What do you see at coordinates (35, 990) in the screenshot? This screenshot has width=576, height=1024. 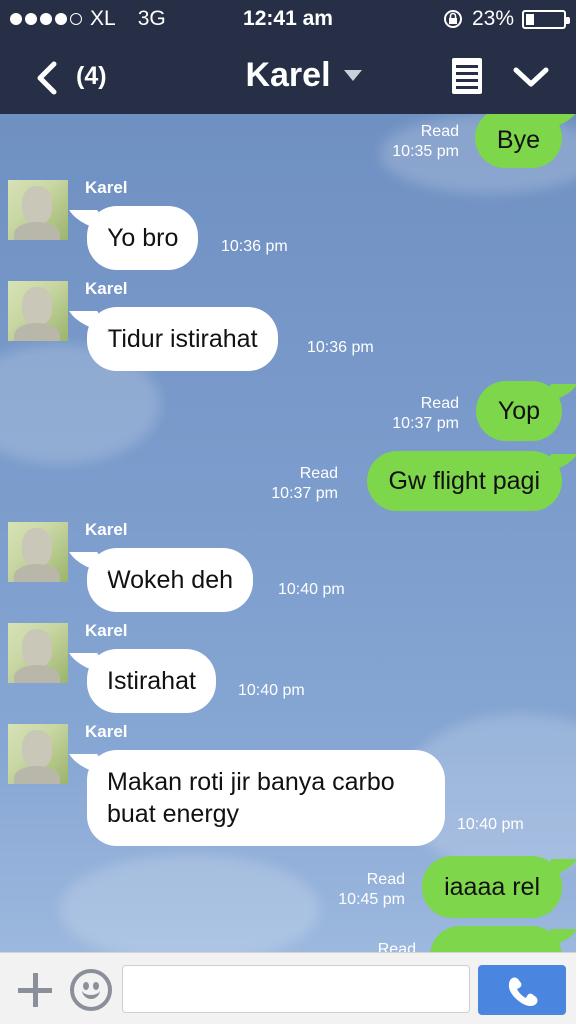 I see `plus-icon` at bounding box center [35, 990].